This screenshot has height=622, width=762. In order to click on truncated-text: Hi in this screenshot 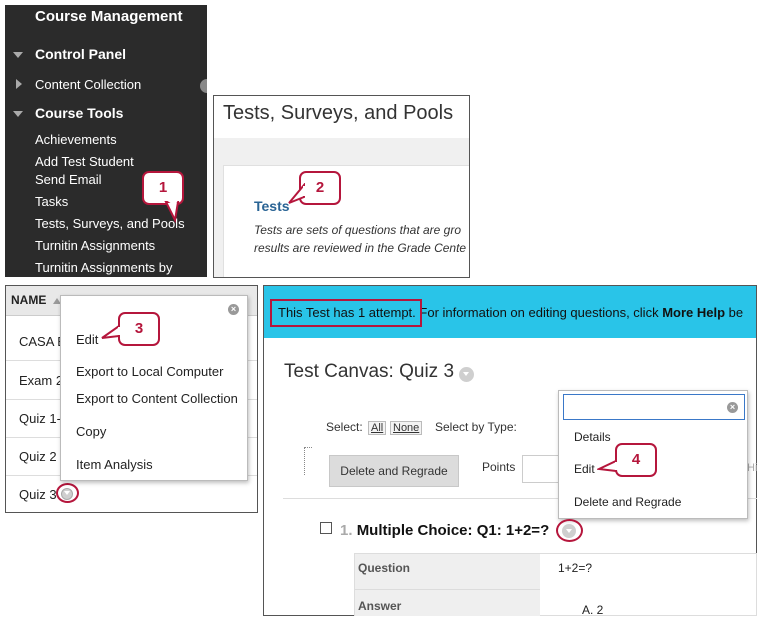, I will do `click(752, 468)`.